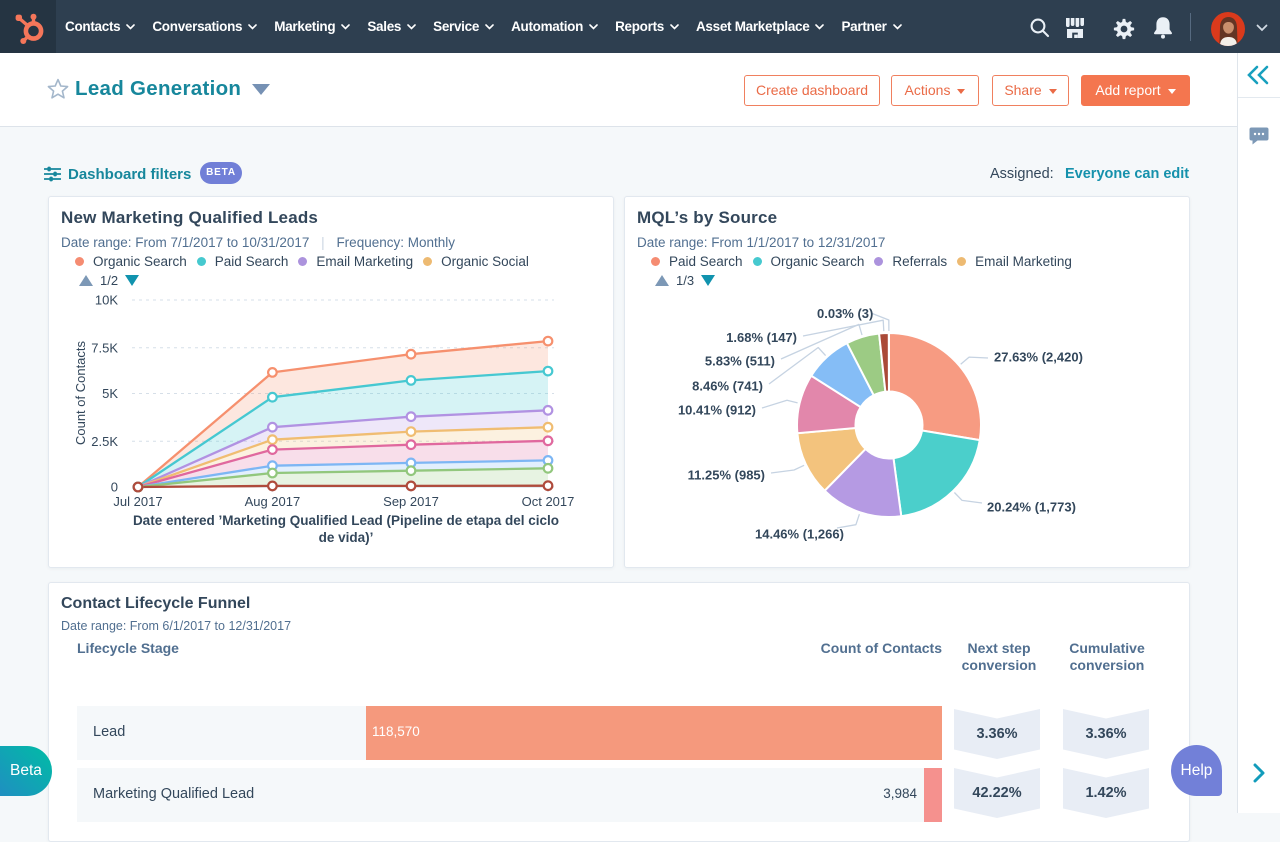 Image resolution: width=1280 pixels, height=842 pixels. Describe the element at coordinates (110, 393) in the screenshot. I see `svg-text: 5K` at that location.